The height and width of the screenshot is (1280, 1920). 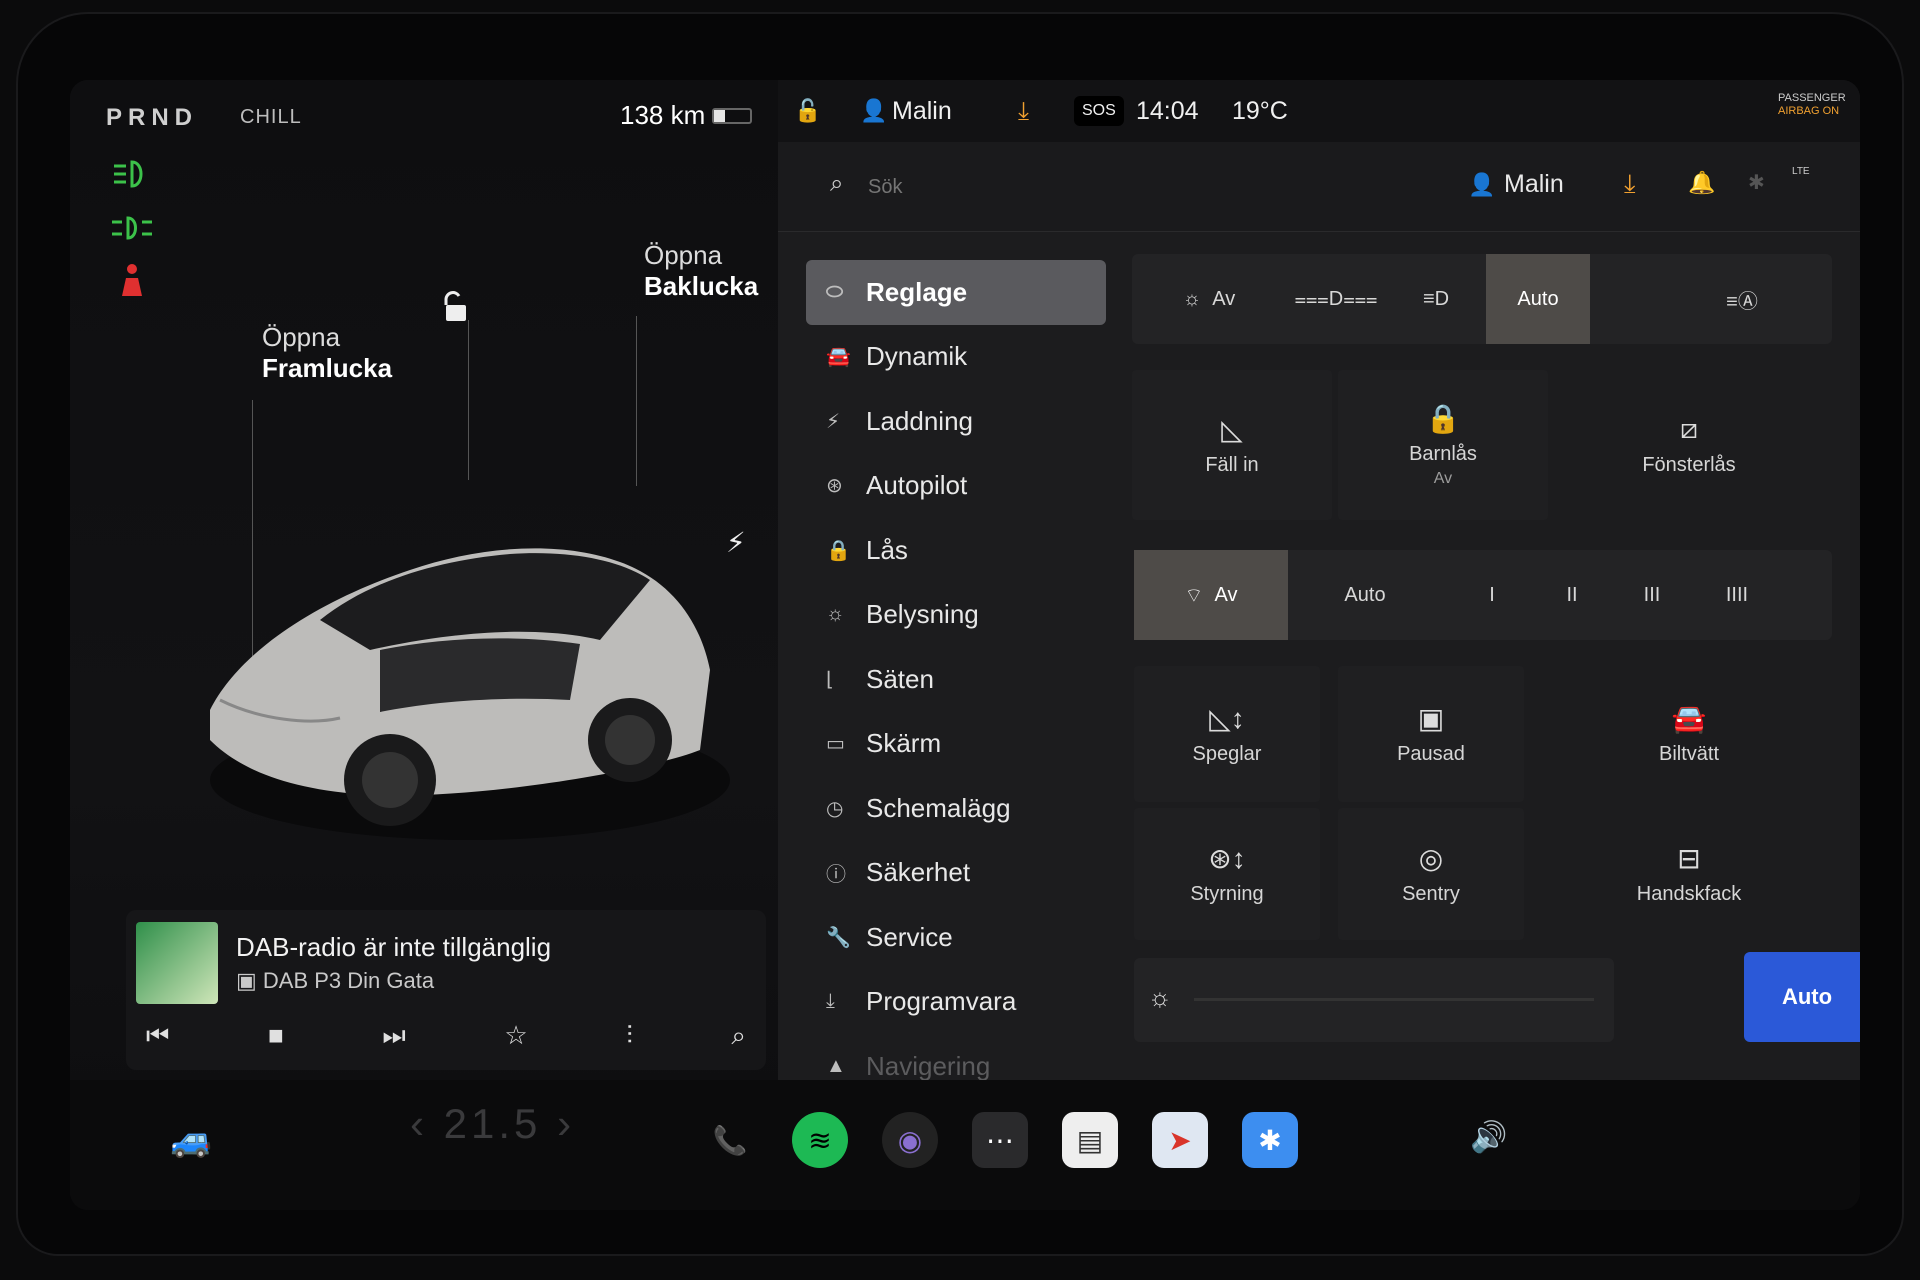 What do you see at coordinates (956, 292) in the screenshot?
I see `nav-item-reglage: ⬭ Reglage` at bounding box center [956, 292].